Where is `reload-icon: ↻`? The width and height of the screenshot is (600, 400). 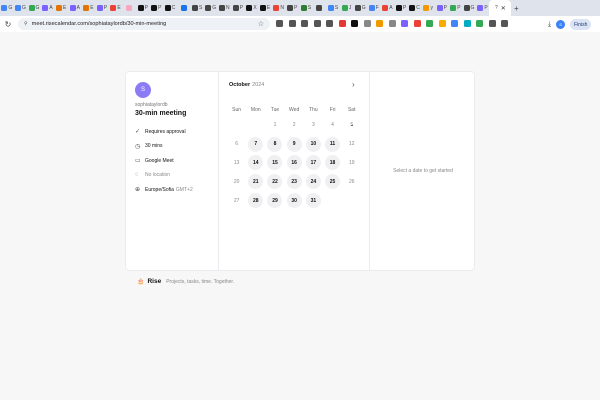 reload-icon: ↻ is located at coordinates (8, 24).